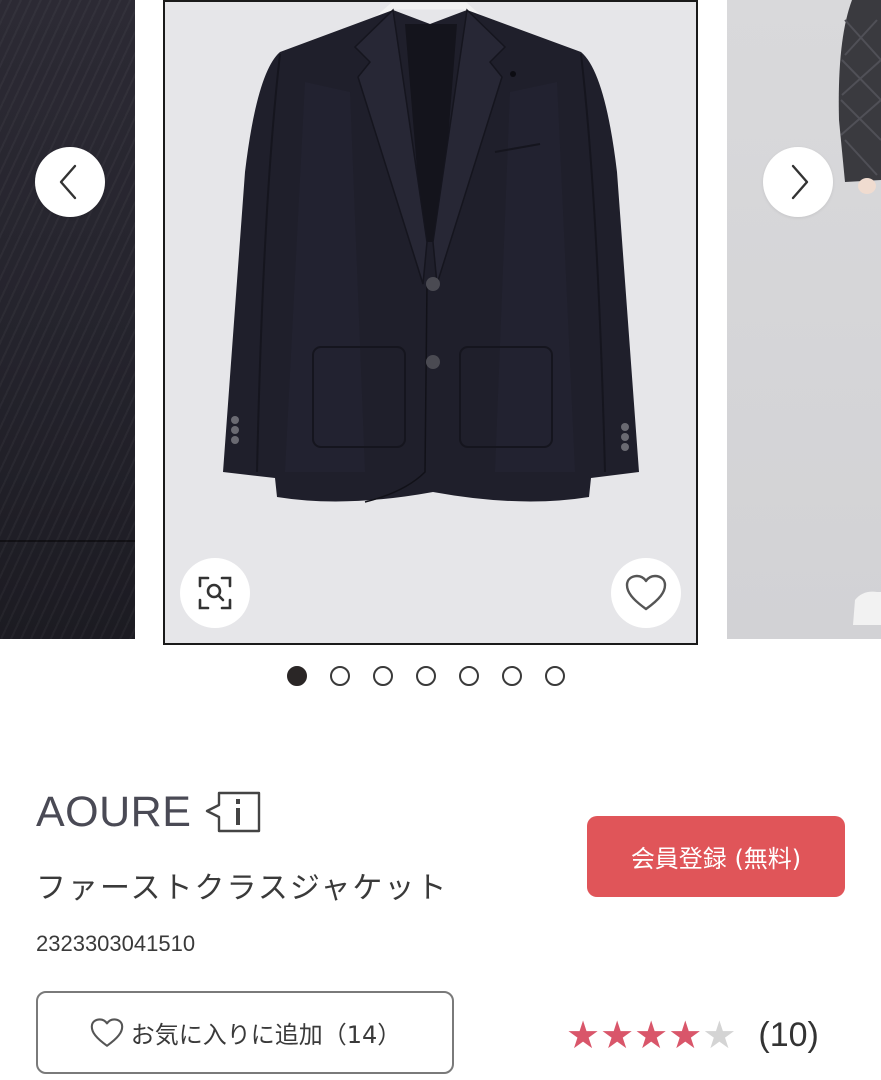 Image resolution: width=881 pixels, height=1080 pixels. Describe the element at coordinates (113, 812) in the screenshot. I see `brand-name-link: AOURE` at that location.